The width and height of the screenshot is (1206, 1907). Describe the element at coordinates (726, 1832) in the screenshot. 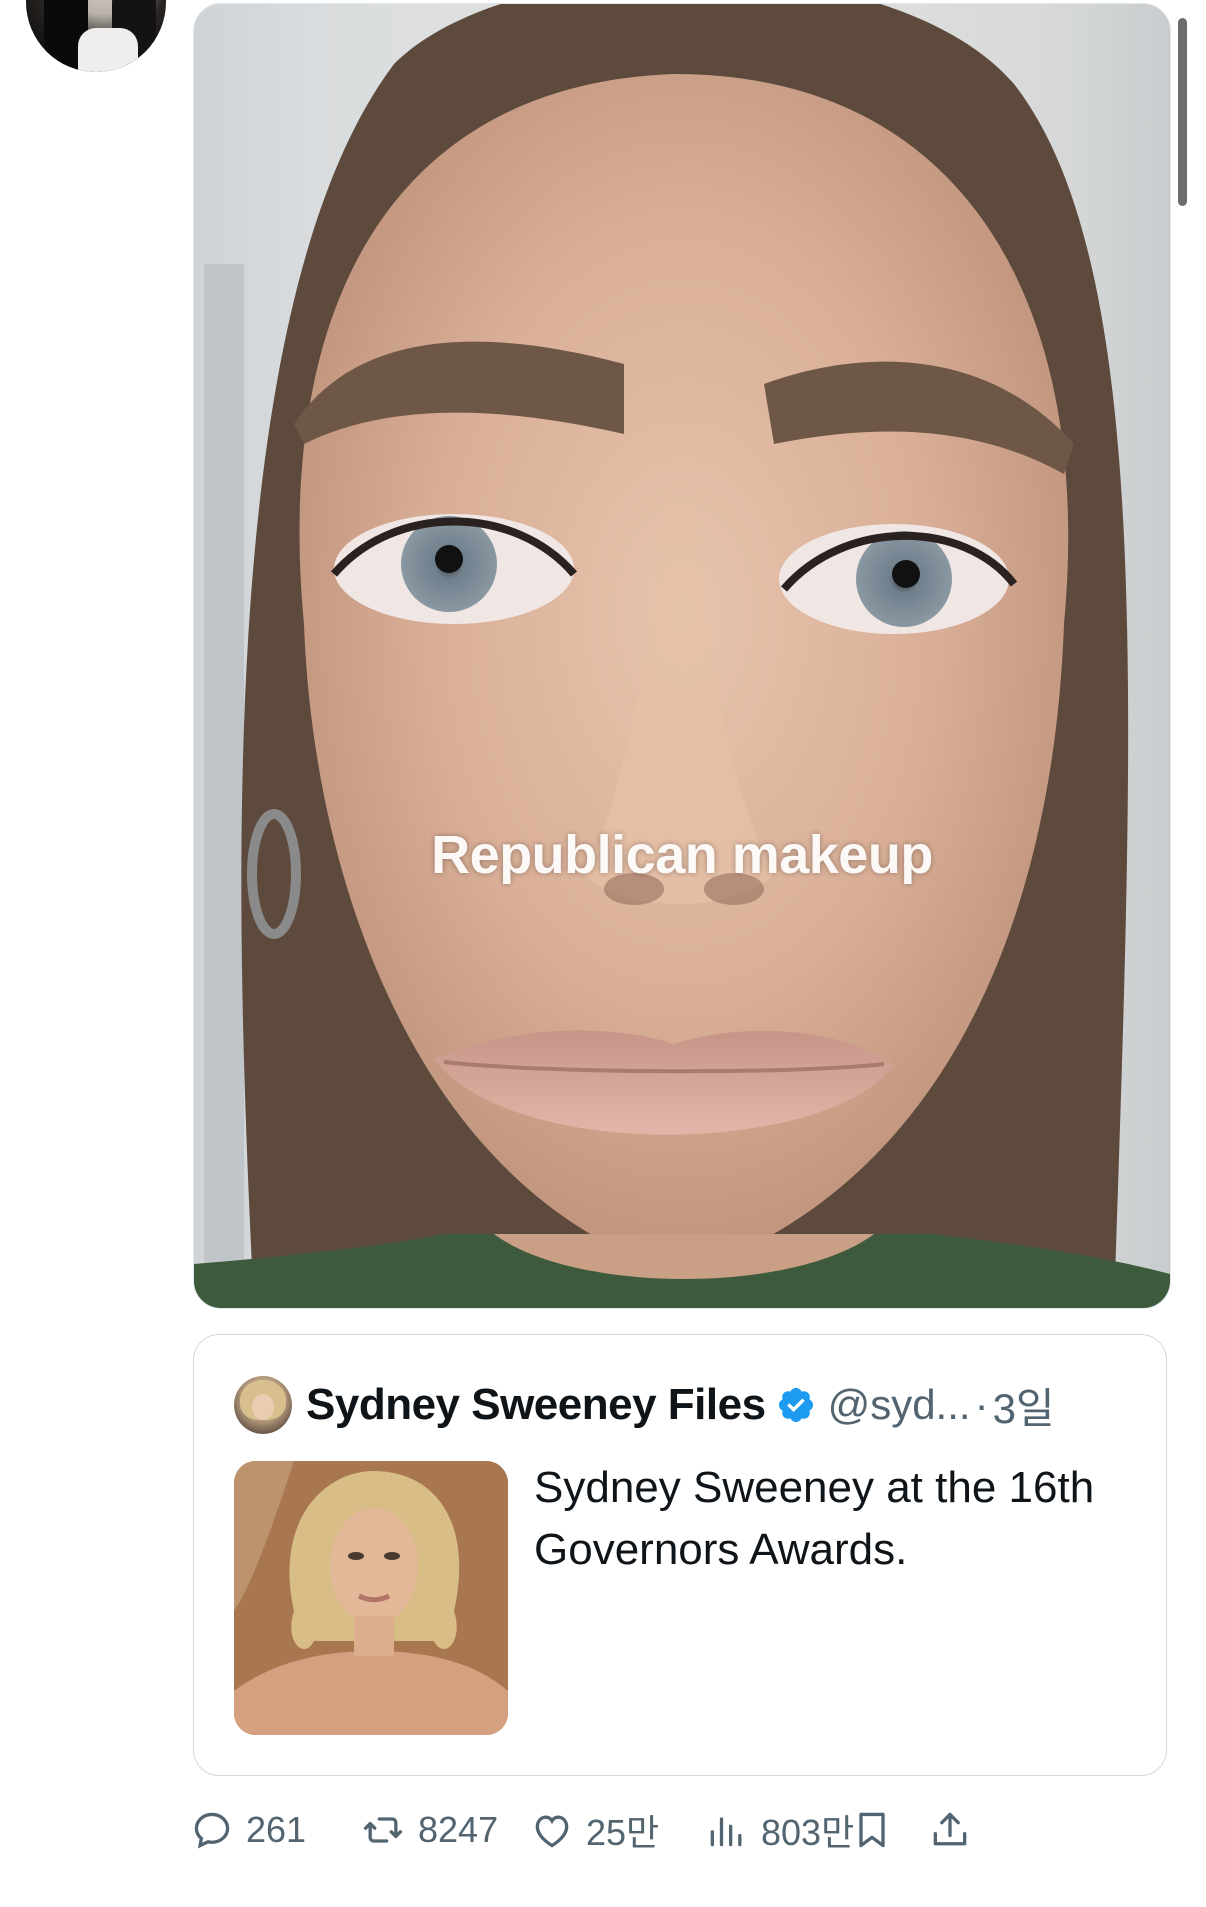

I see `views-icon` at that location.